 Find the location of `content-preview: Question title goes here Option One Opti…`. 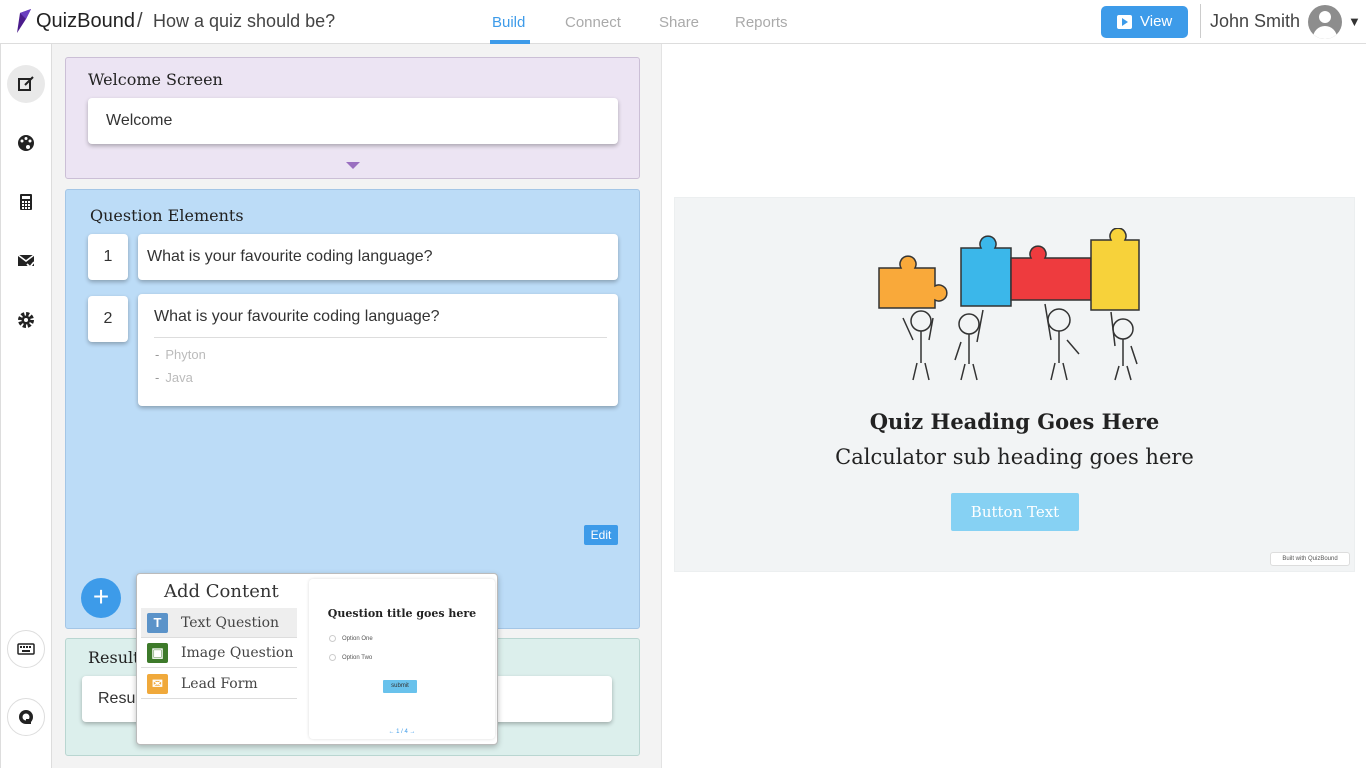

content-preview: Question title goes here Option One Opti… is located at coordinates (402, 659).